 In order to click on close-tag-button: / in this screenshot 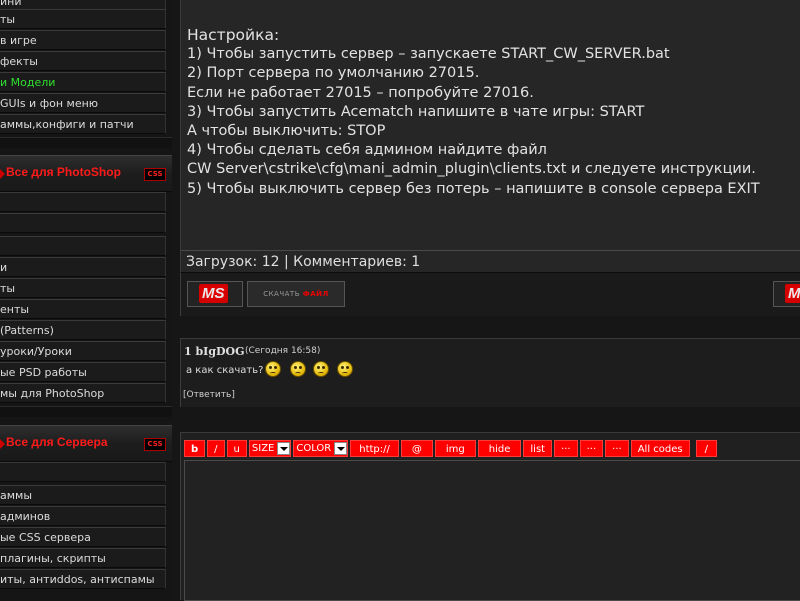, I will do `click(706, 448)`.